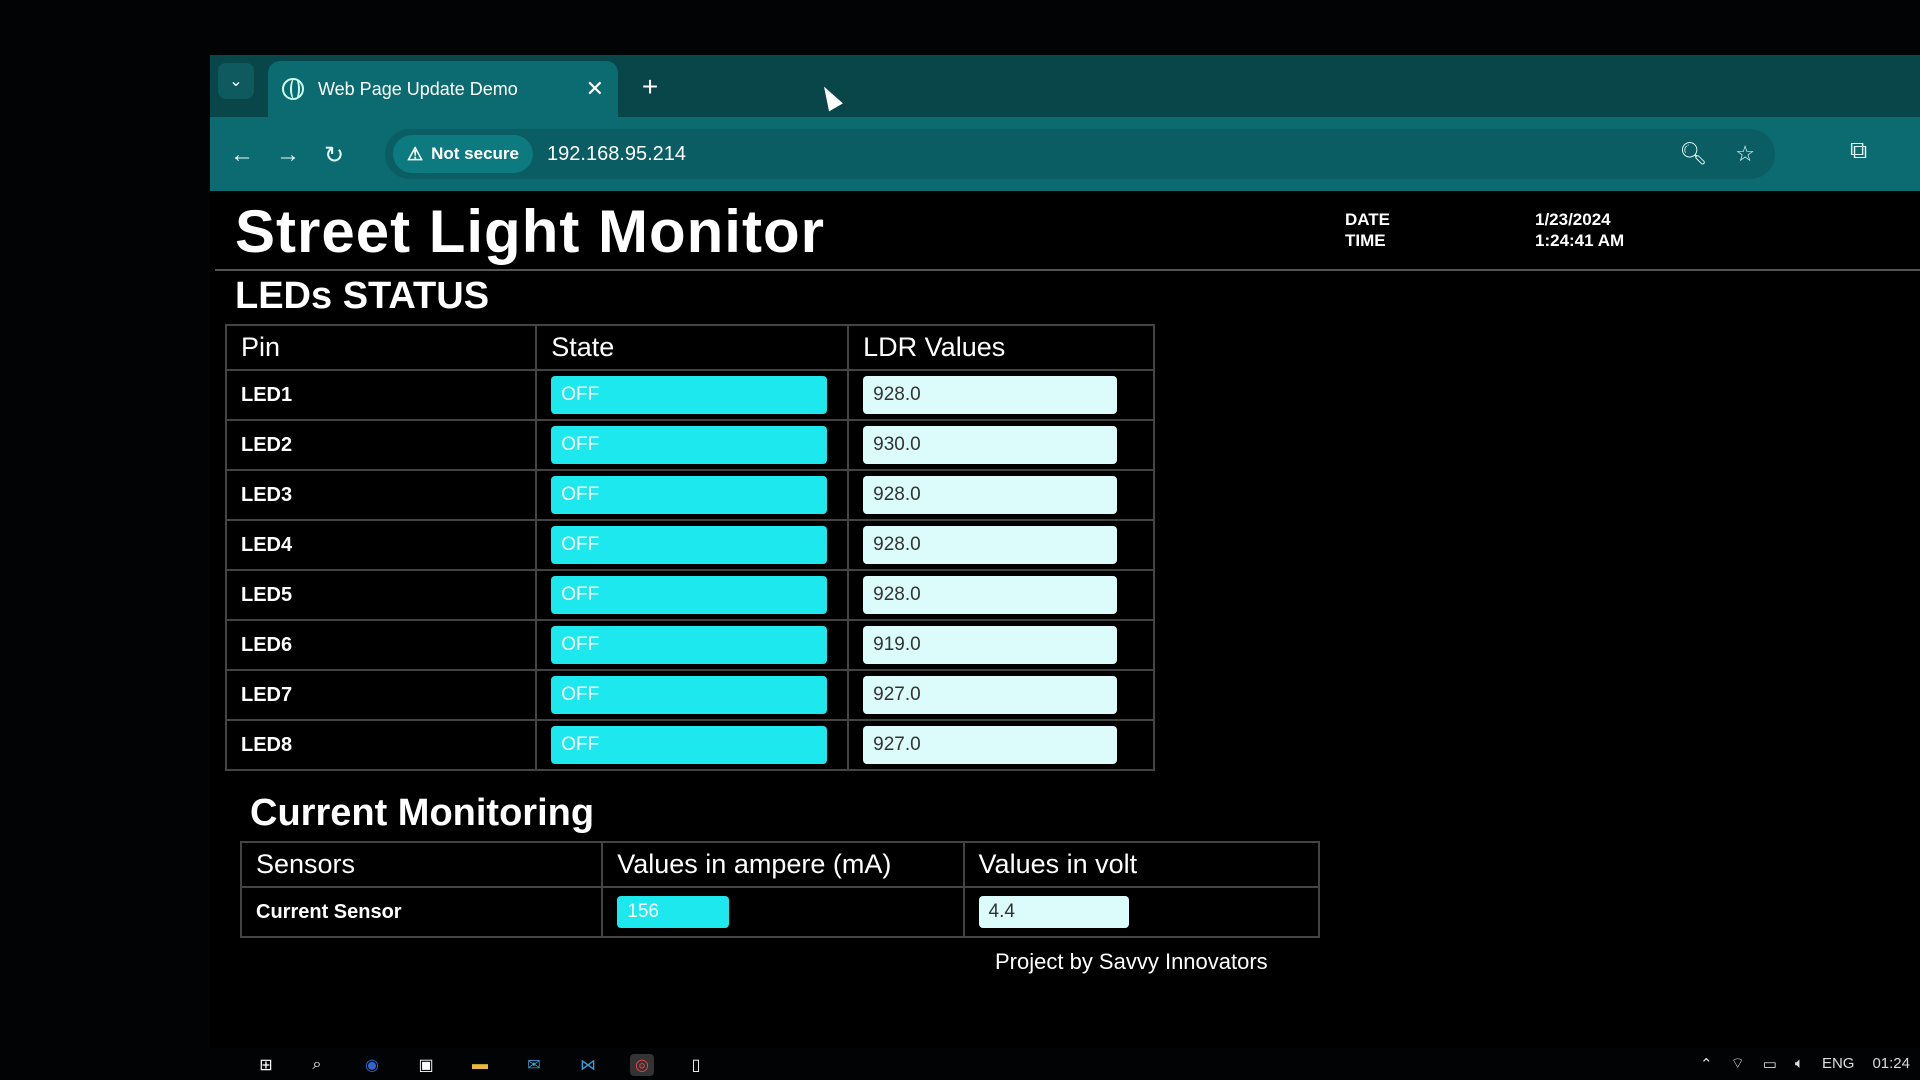  I want to click on edge-browser-icon: ◉, so click(372, 1065).